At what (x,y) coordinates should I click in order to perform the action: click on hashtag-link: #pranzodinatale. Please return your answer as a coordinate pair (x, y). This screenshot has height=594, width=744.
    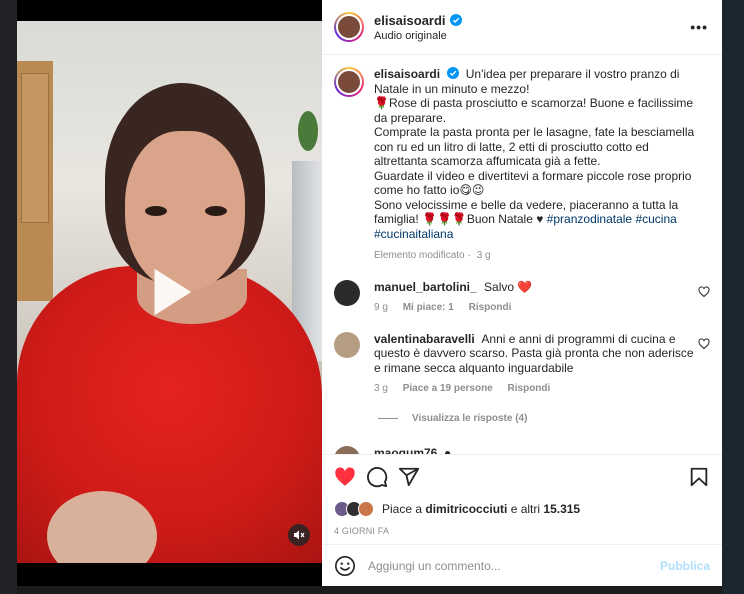
    Looking at the image, I should click on (589, 219).